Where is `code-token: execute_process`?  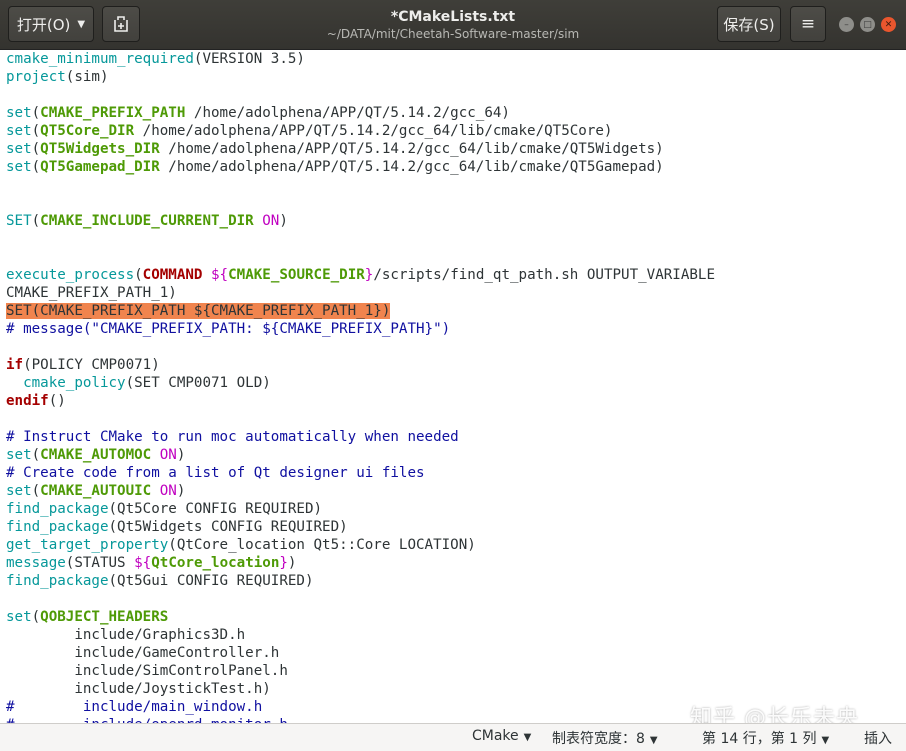
code-token: execute_process is located at coordinates (70, 275).